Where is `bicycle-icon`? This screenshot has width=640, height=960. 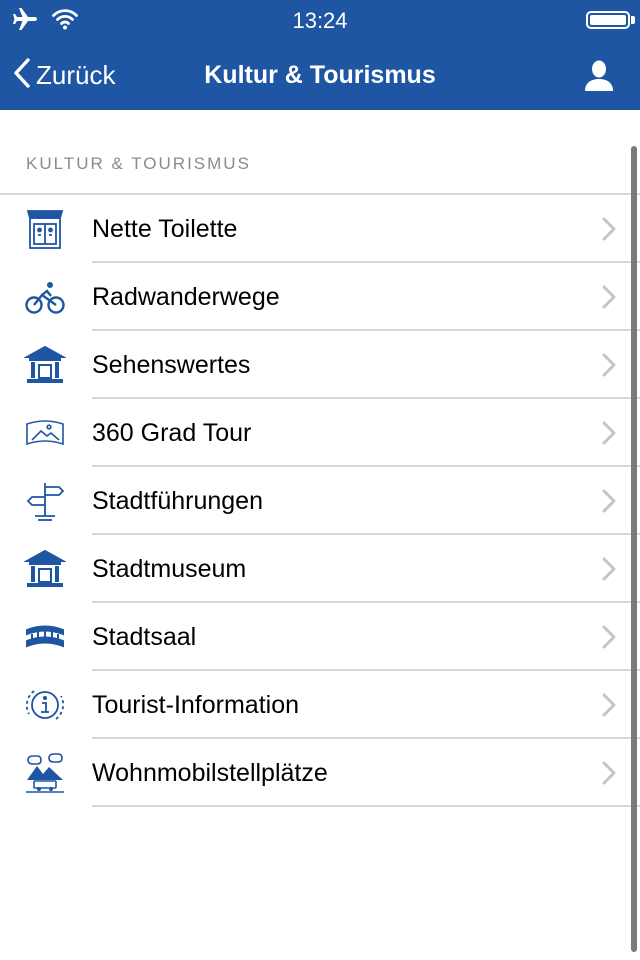
bicycle-icon is located at coordinates (45, 297).